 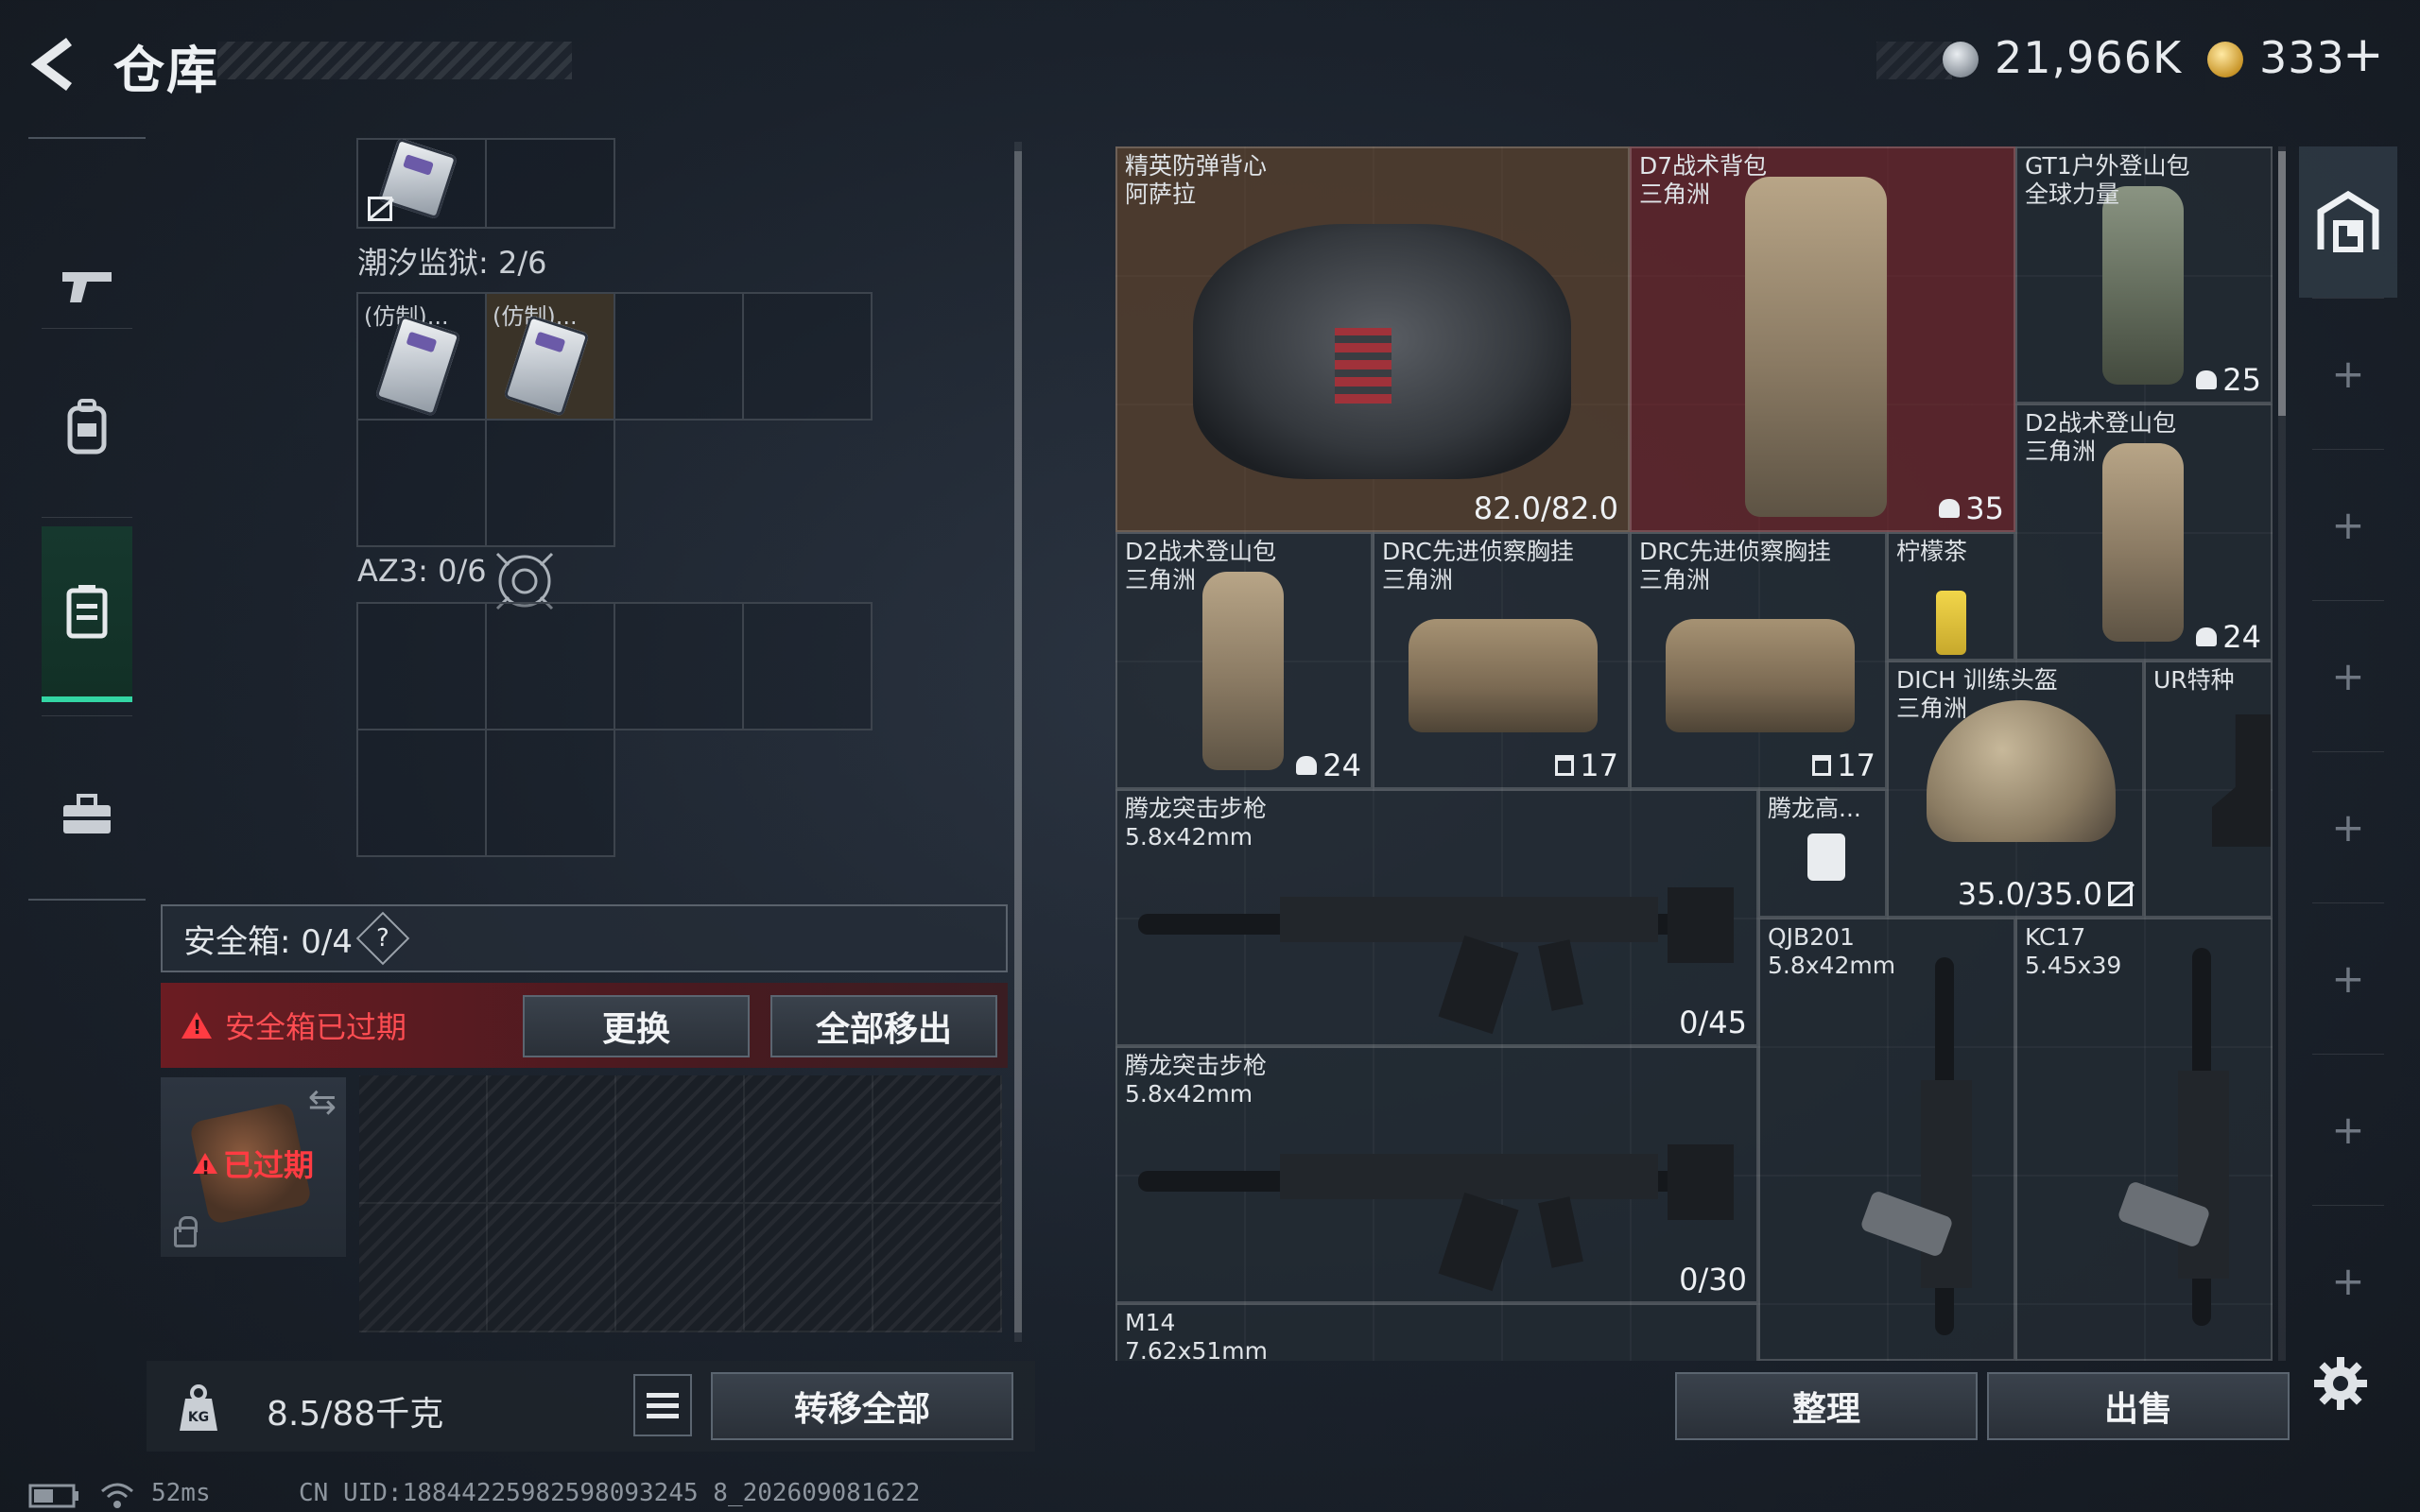 What do you see at coordinates (87, 814) in the screenshot?
I see `nav-inventory` at bounding box center [87, 814].